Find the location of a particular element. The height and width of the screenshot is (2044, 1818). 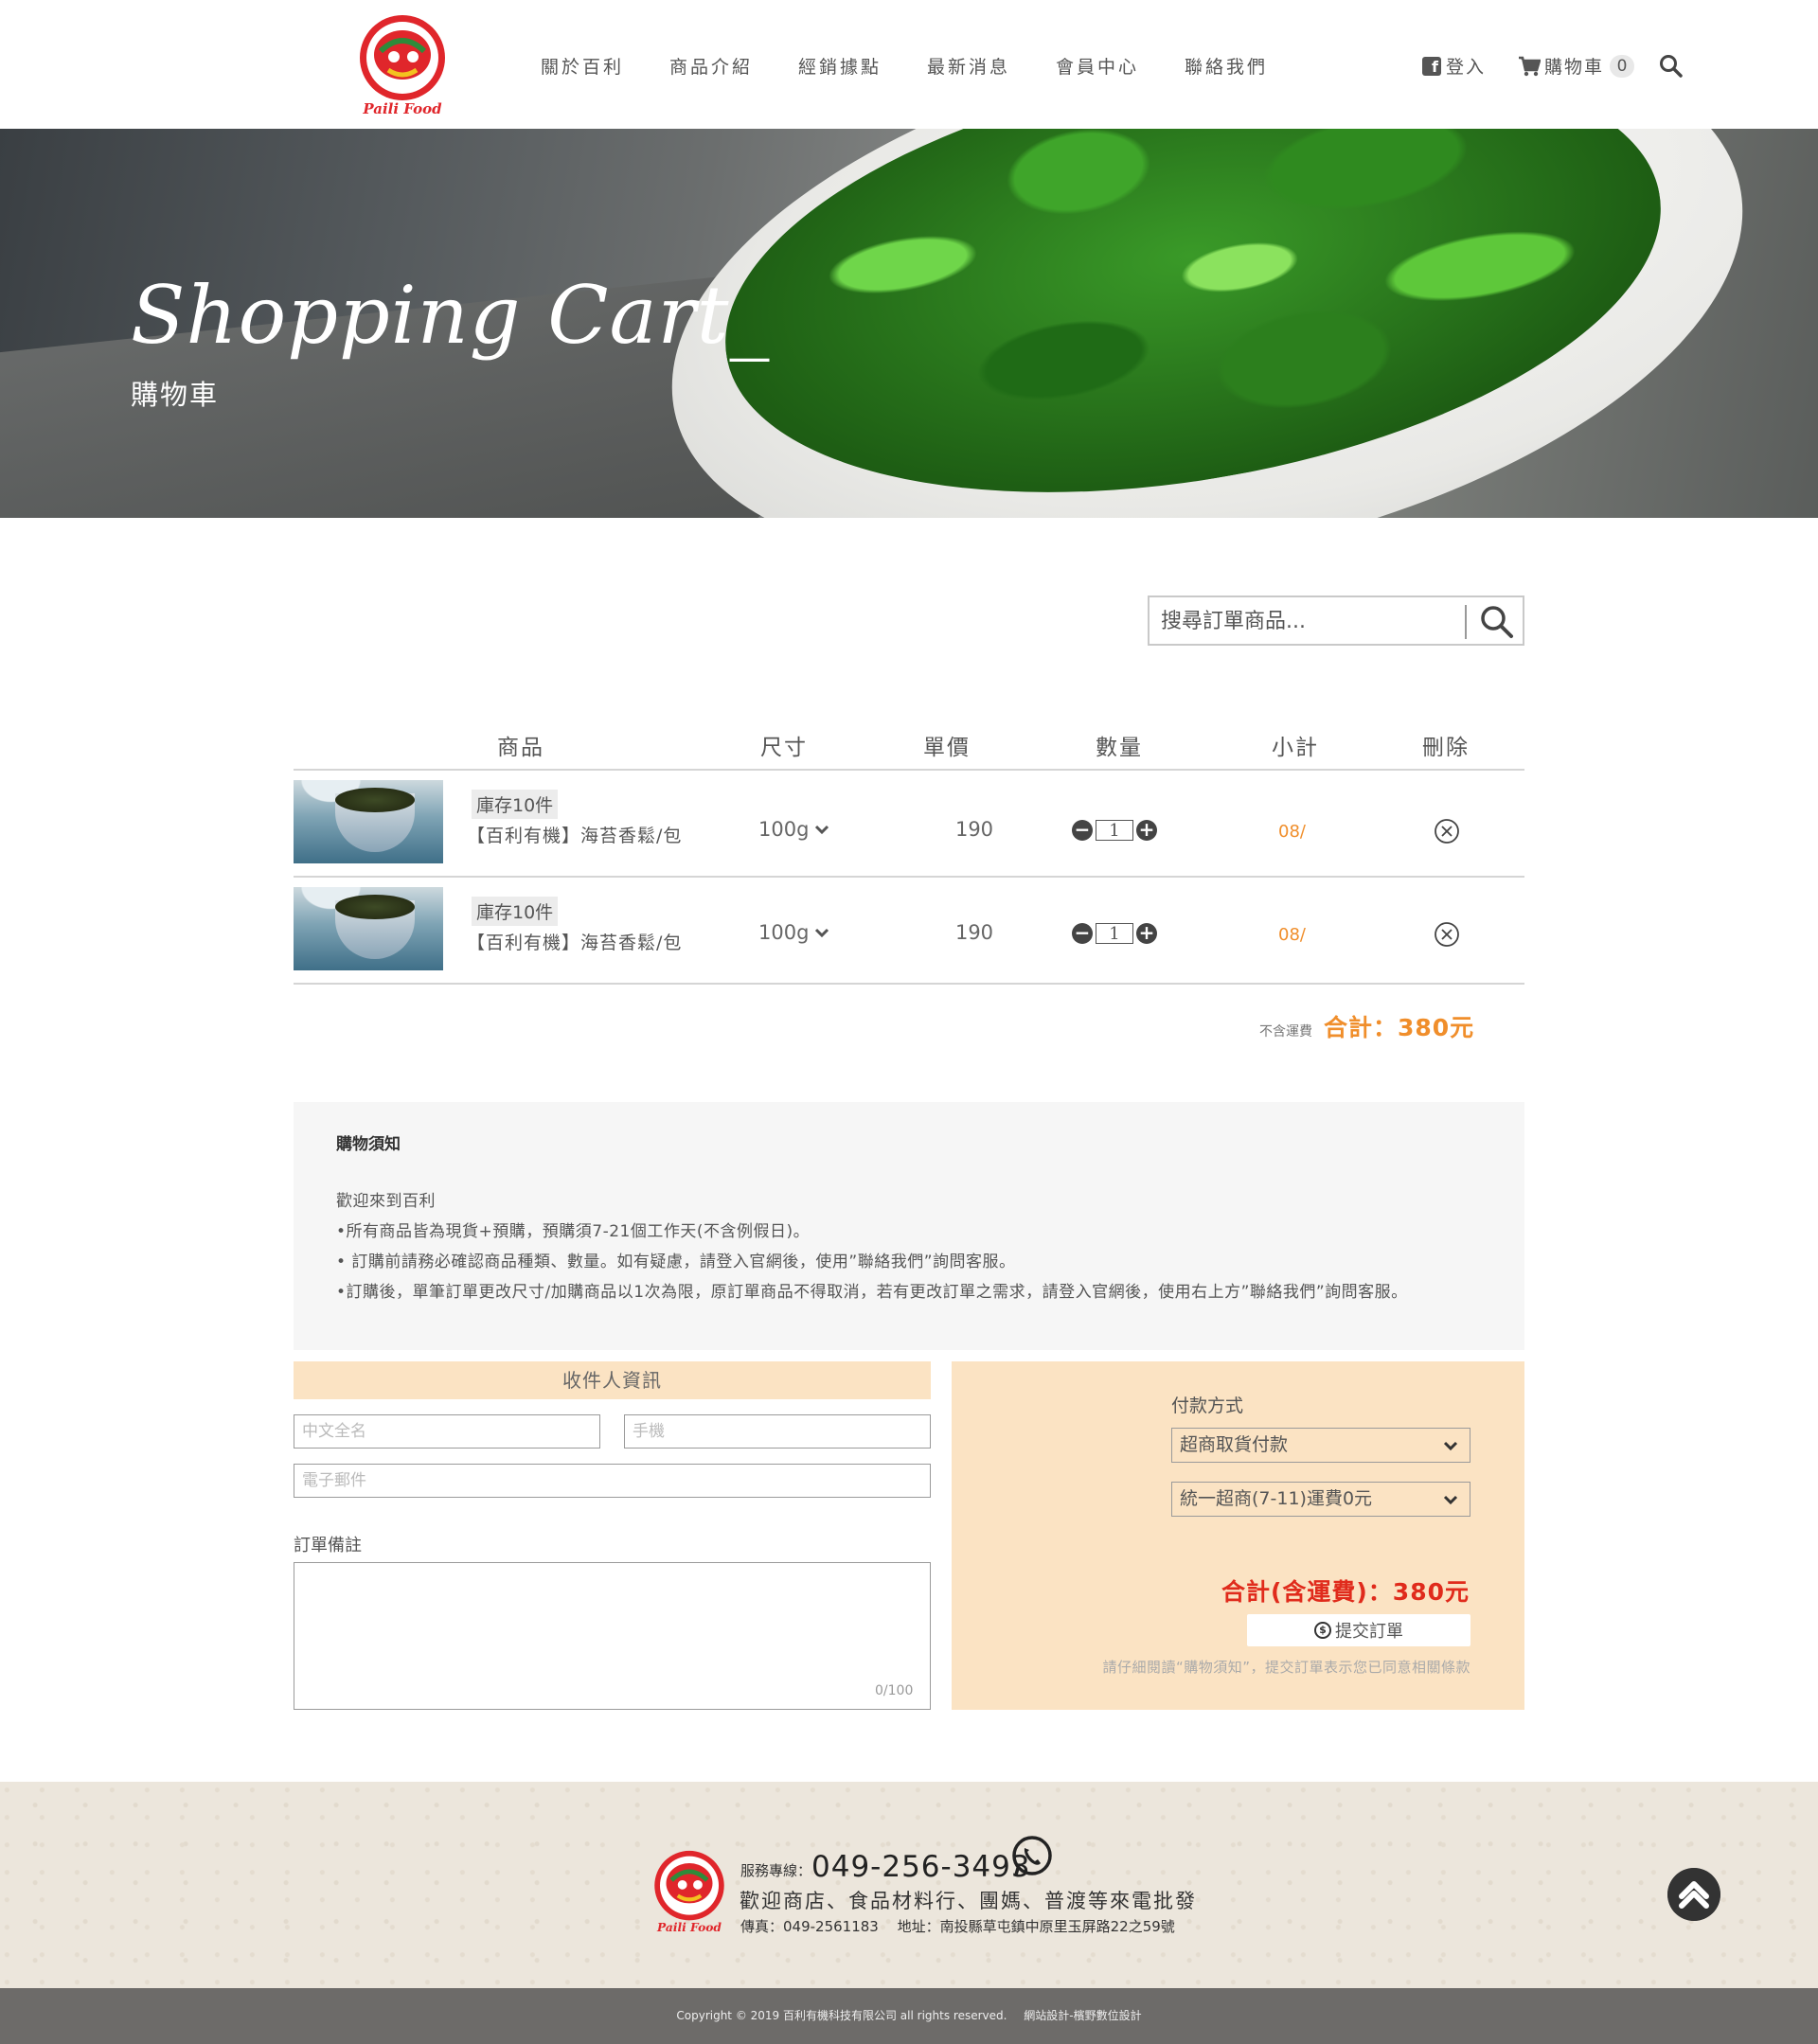

header-utilities: f 登入 購物車 0 is located at coordinates (1553, 66).